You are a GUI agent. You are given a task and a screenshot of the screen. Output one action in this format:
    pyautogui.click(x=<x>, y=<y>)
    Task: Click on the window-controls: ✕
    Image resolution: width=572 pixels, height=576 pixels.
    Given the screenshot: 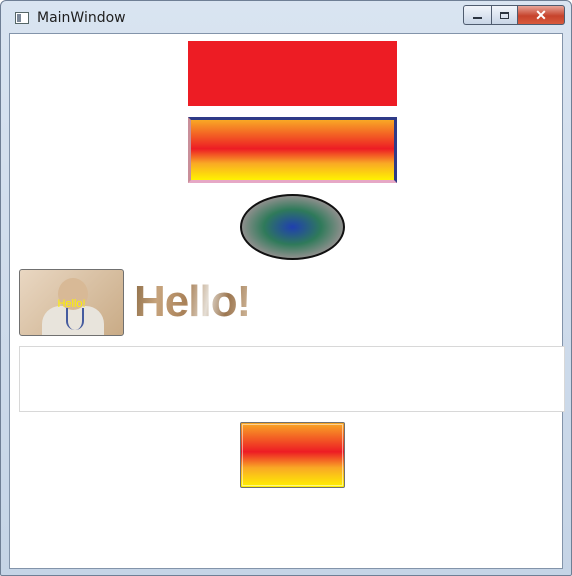 What is the action you would take?
    pyautogui.click(x=514, y=16)
    